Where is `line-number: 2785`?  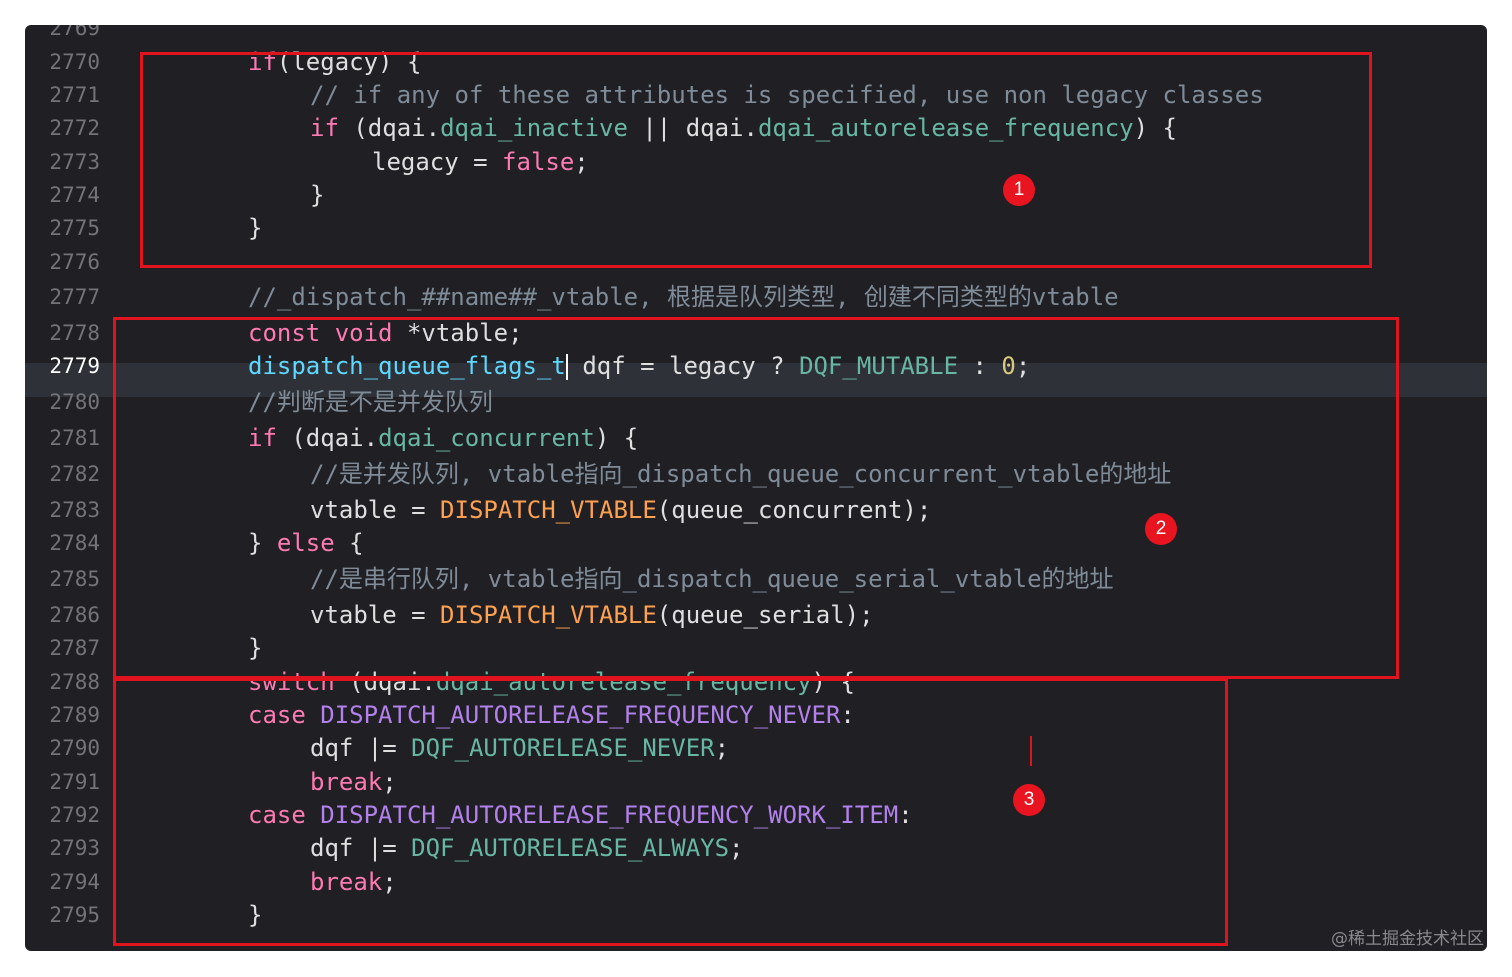 line-number: 2785 is located at coordinates (74, 579).